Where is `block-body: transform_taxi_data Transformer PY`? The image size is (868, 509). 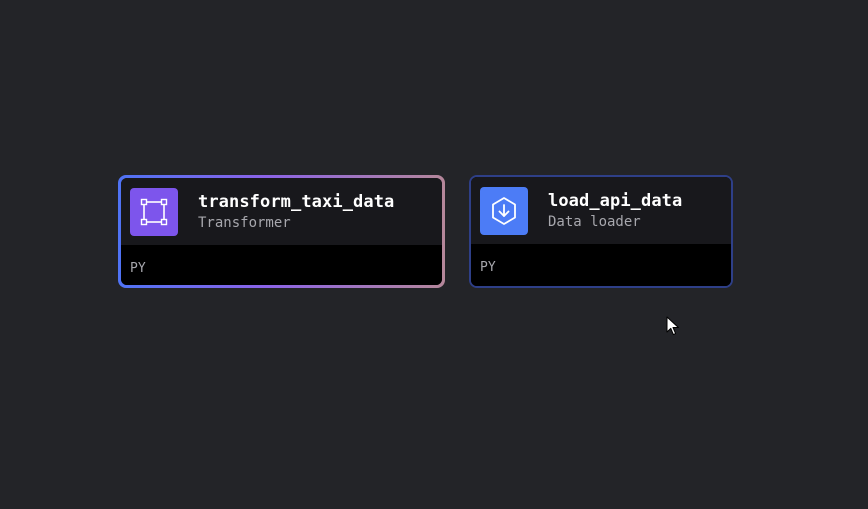 block-body: transform_taxi_data Transformer PY is located at coordinates (281, 231).